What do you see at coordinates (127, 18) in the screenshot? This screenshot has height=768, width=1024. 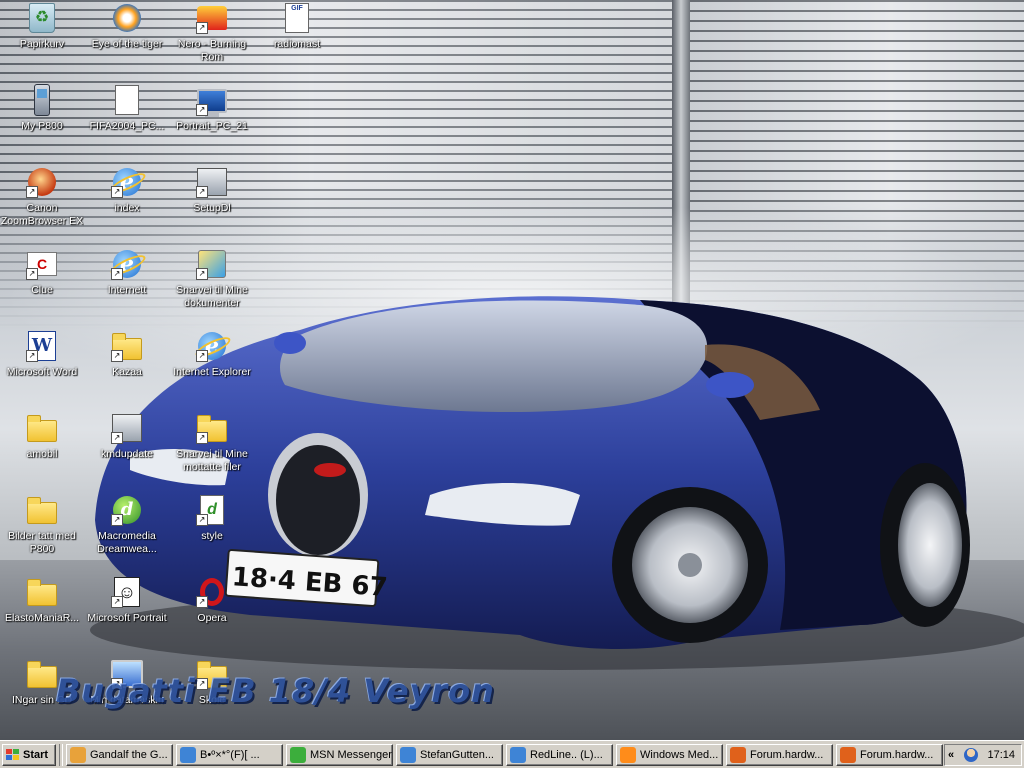 I see `media-player-icon` at bounding box center [127, 18].